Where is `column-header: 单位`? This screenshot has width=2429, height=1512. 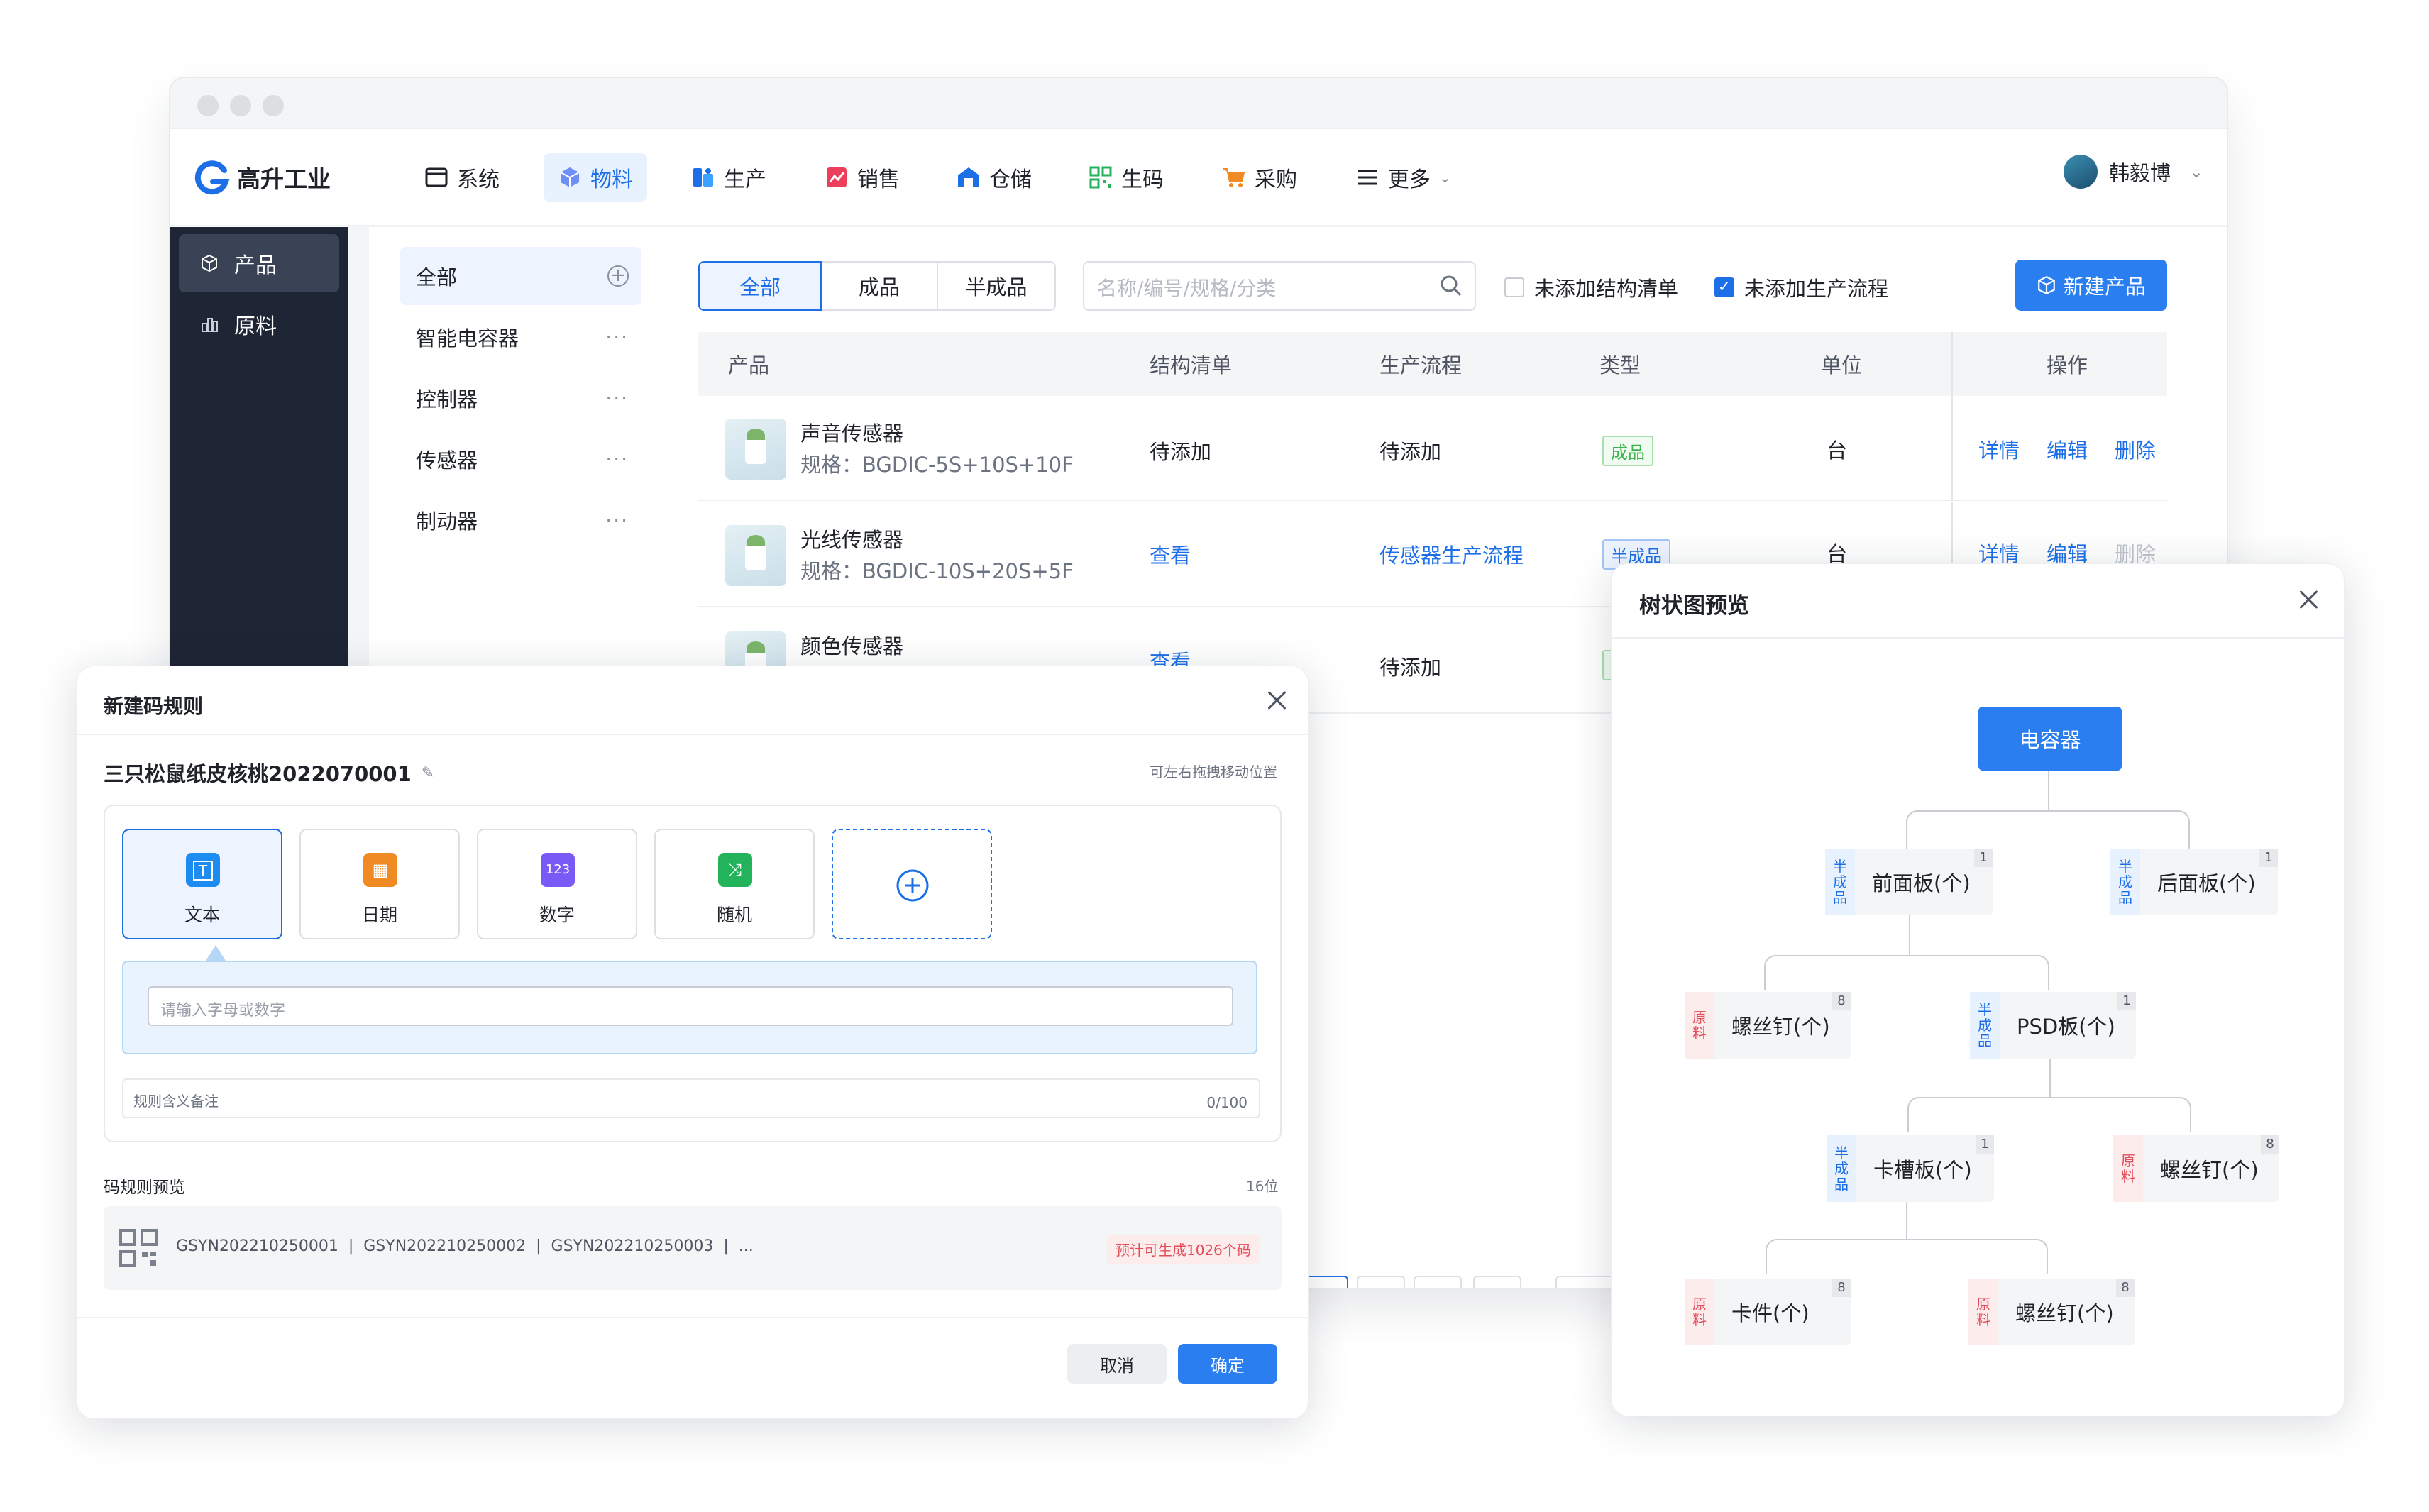 column-header: 单位 is located at coordinates (1842, 365).